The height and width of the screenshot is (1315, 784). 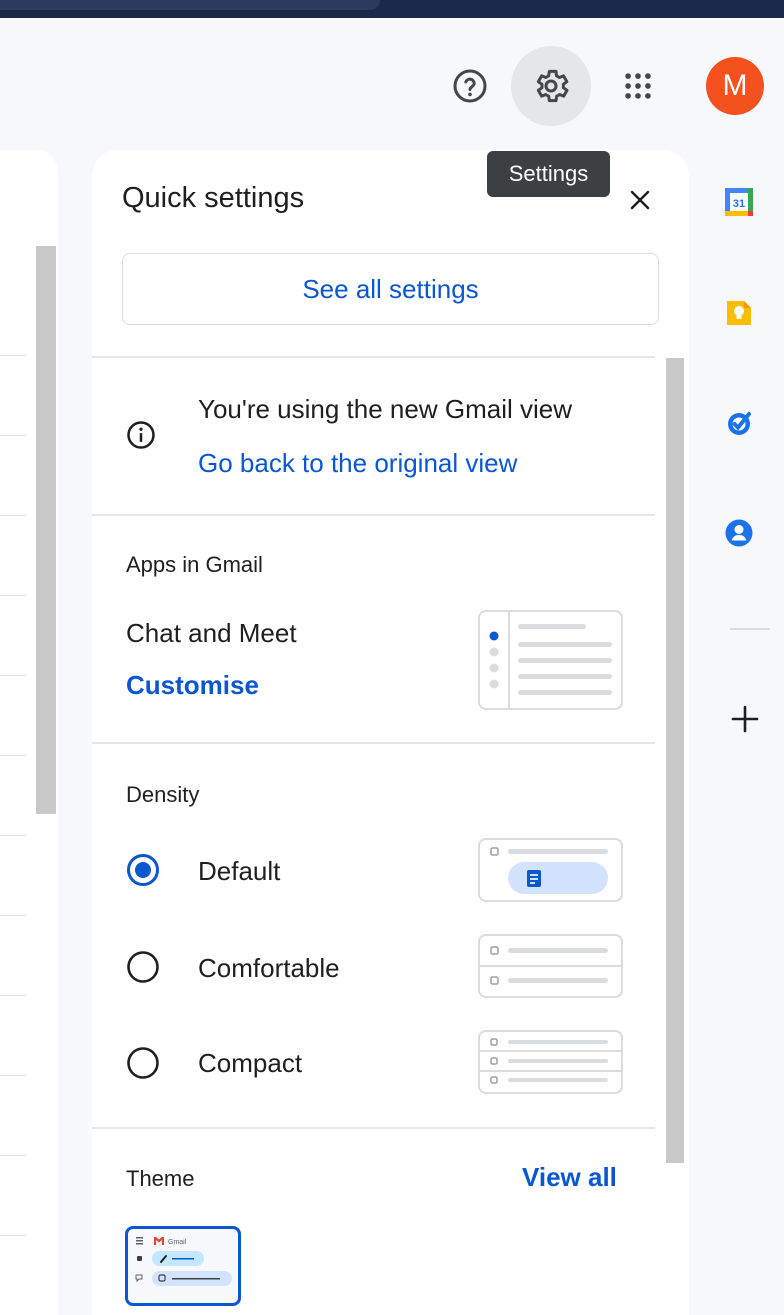 I want to click on density-comfortable-radio, so click(x=143, y=967).